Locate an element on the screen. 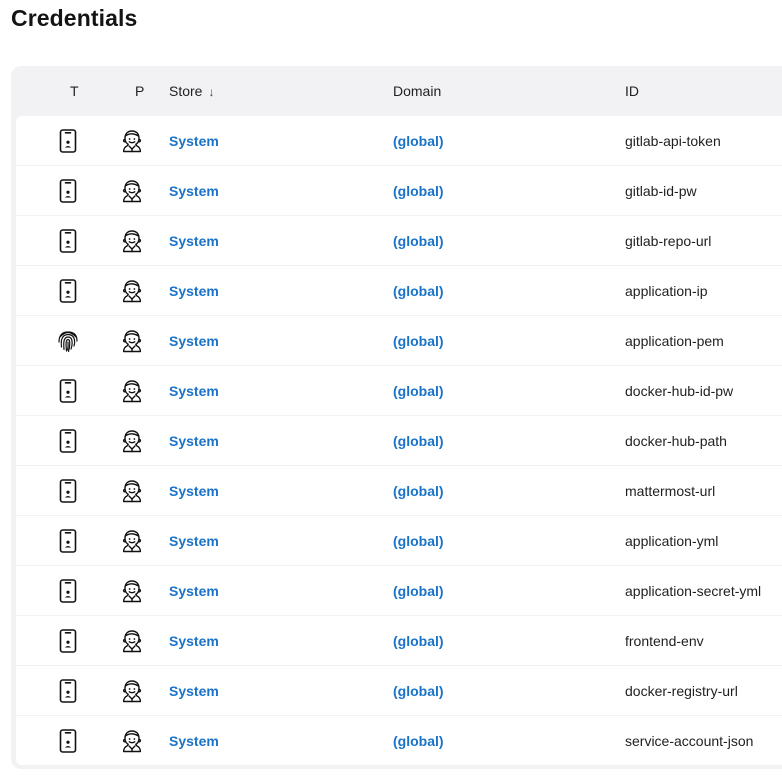 The width and height of the screenshot is (782, 776). table-row: System (global) gitlab-id-pw is located at coordinates (399, 190).